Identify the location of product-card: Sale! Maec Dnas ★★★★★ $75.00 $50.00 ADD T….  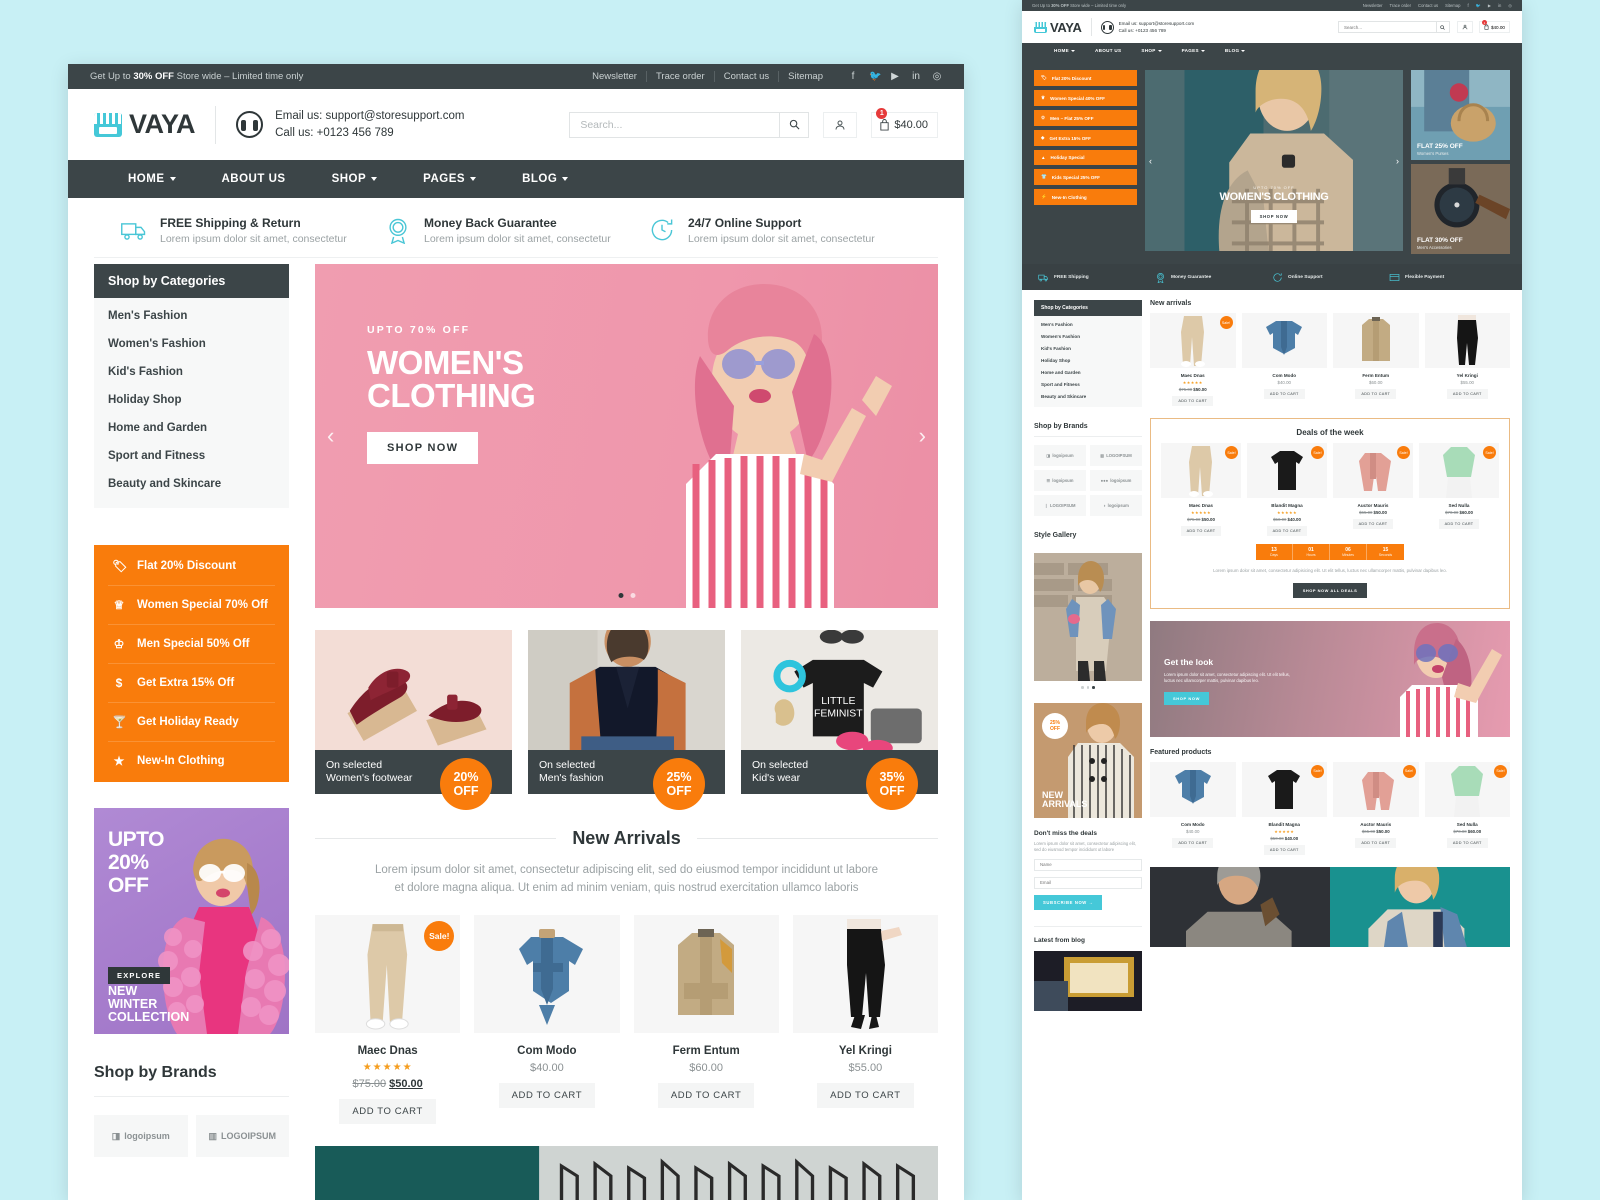
(388, 1019).